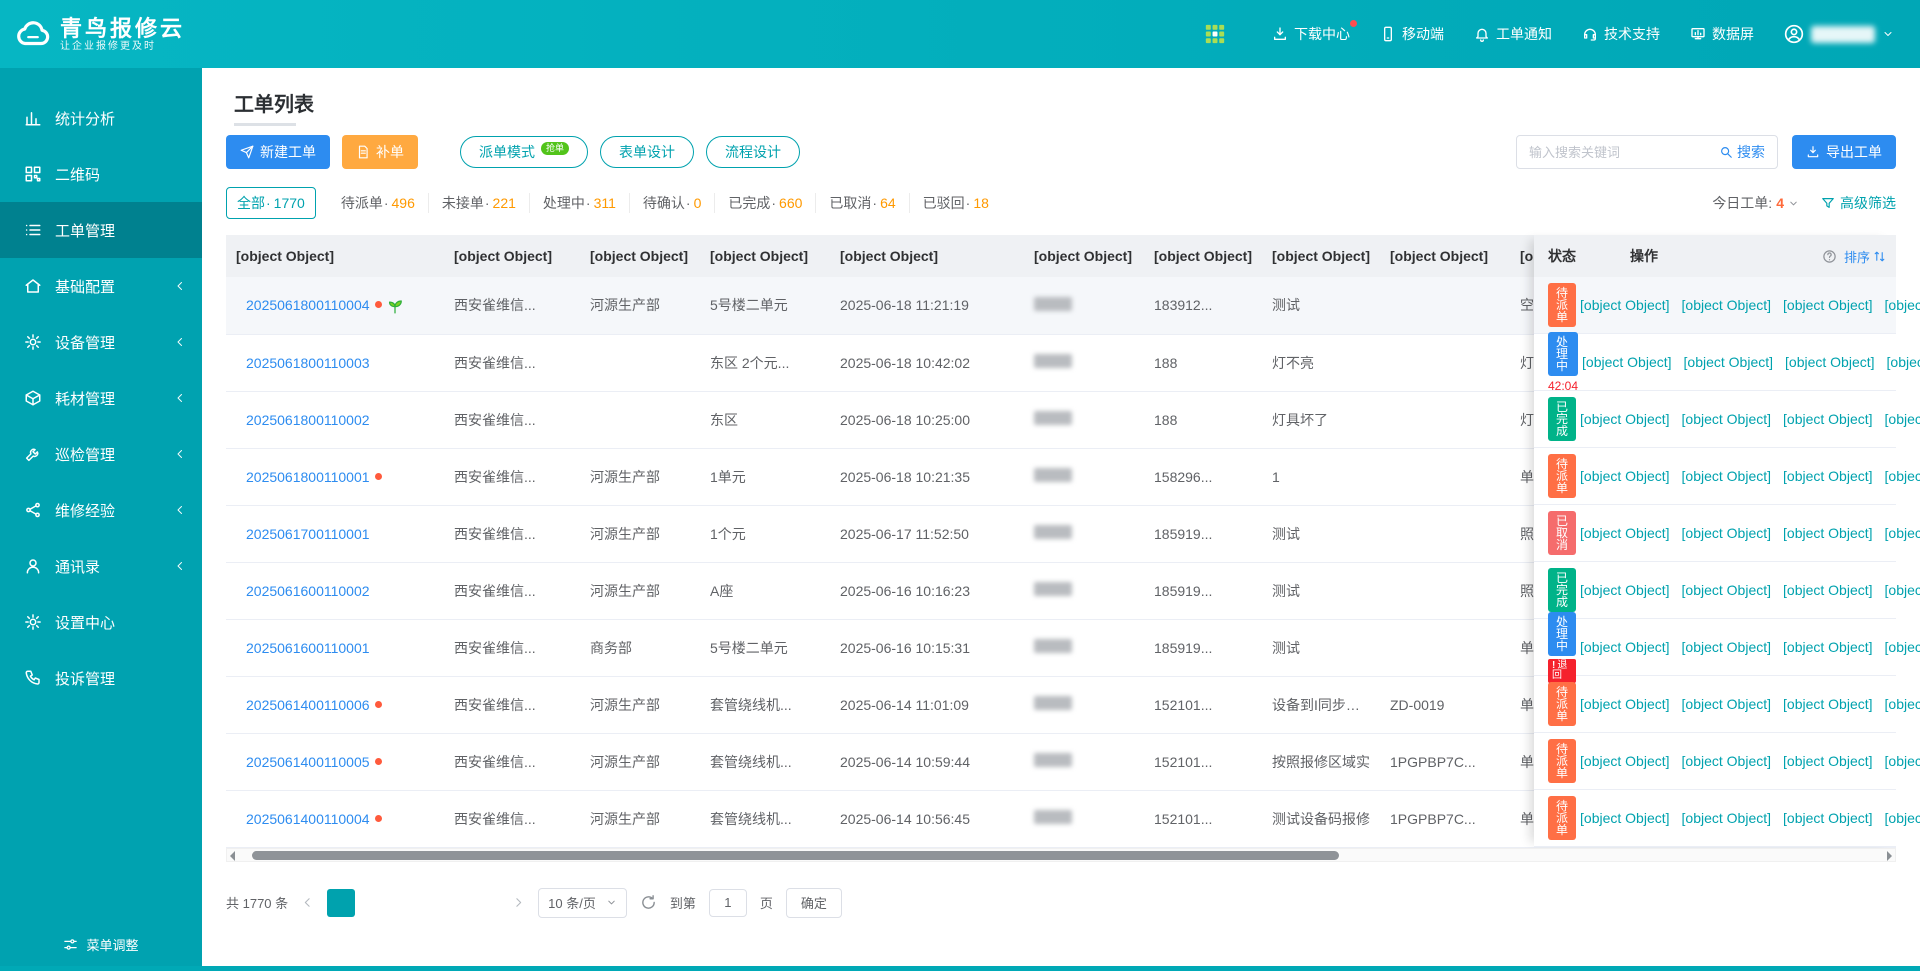 Image resolution: width=1920 pixels, height=971 pixels. What do you see at coordinates (753, 152) in the screenshot?
I see `flow-design-button: 流程设计` at bounding box center [753, 152].